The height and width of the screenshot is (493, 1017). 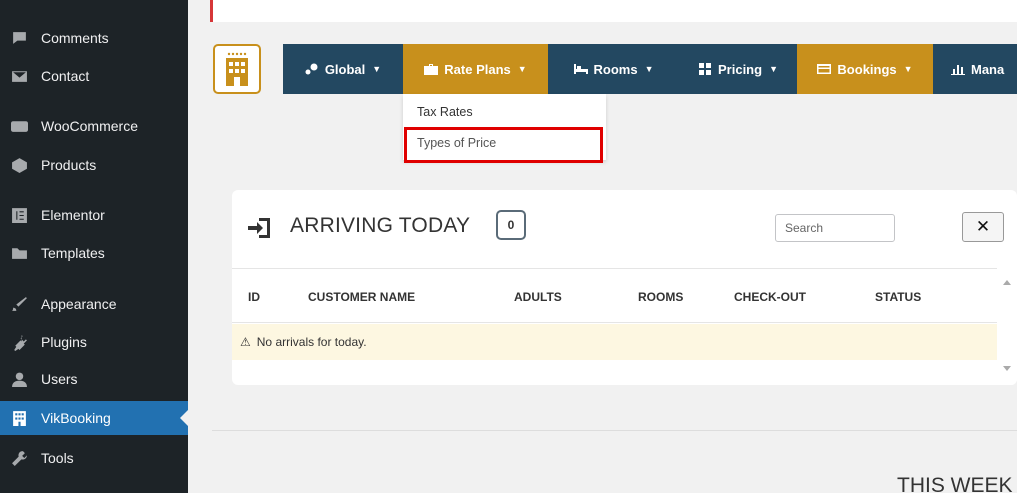 I want to click on sign-in-icon, so click(x=259, y=229).